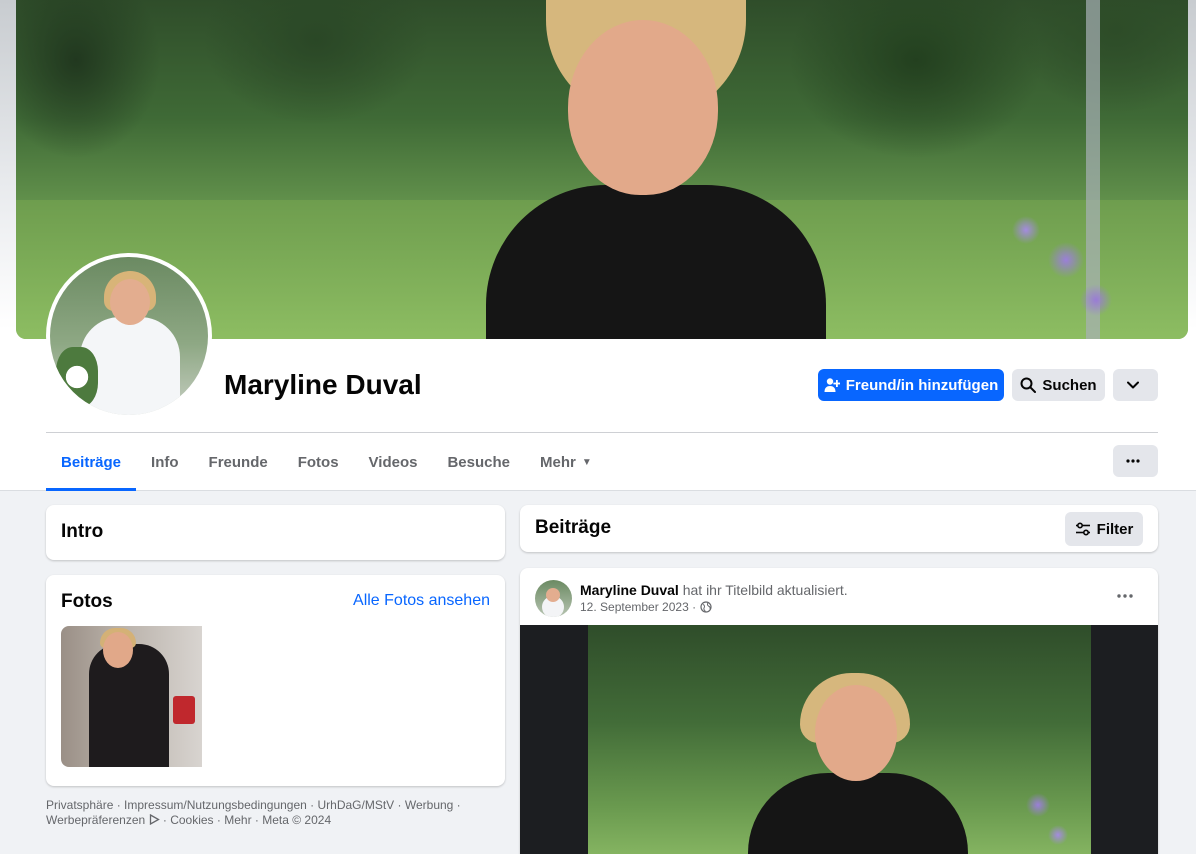  I want to click on post-media, so click(839, 739).